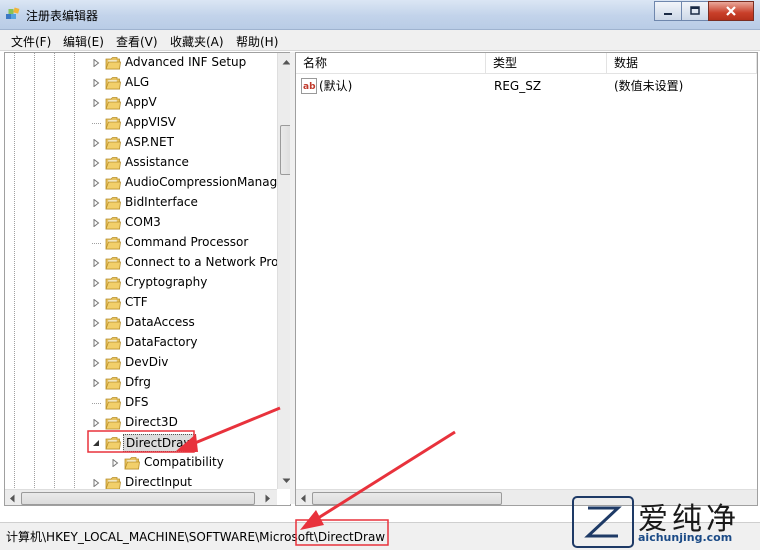  I want to click on close-icon, so click(731, 11).